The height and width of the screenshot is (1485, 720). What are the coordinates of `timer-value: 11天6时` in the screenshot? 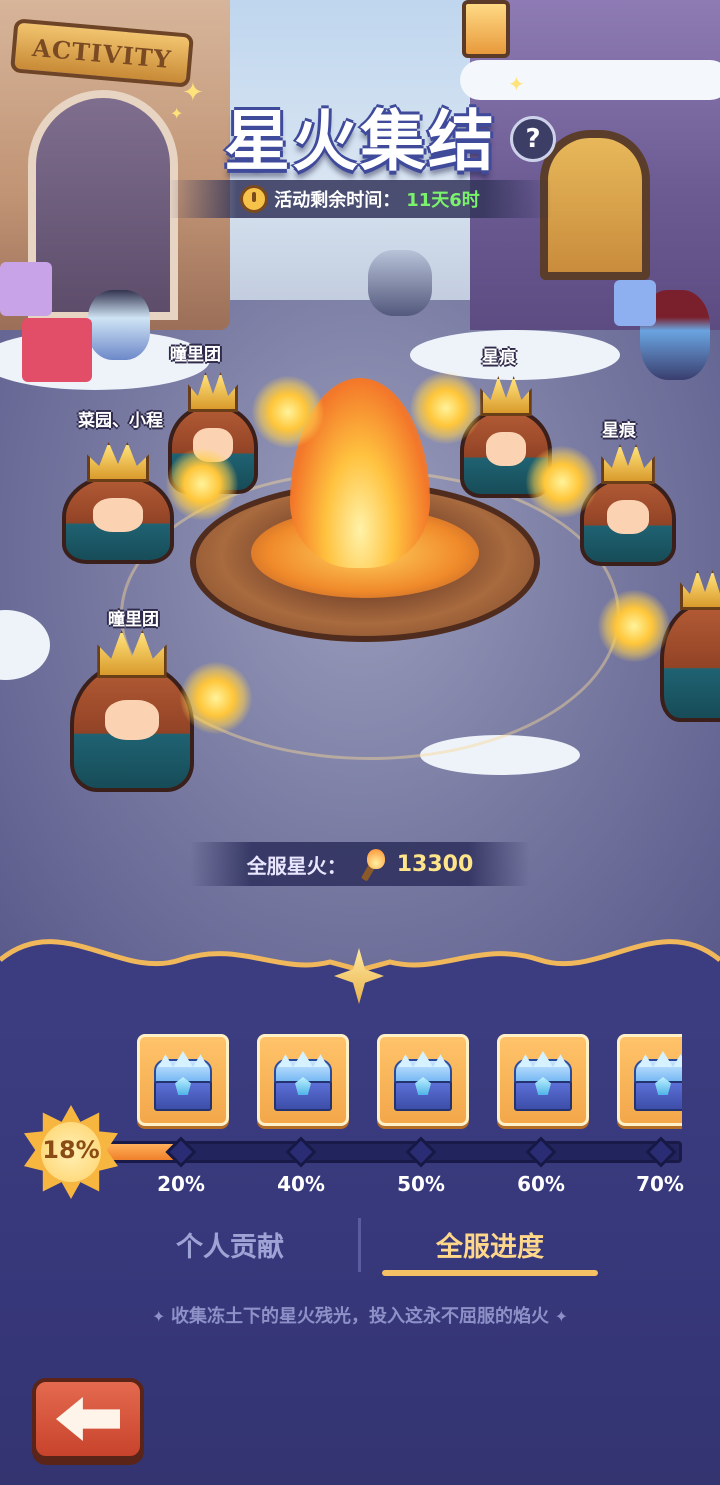 It's located at (443, 200).